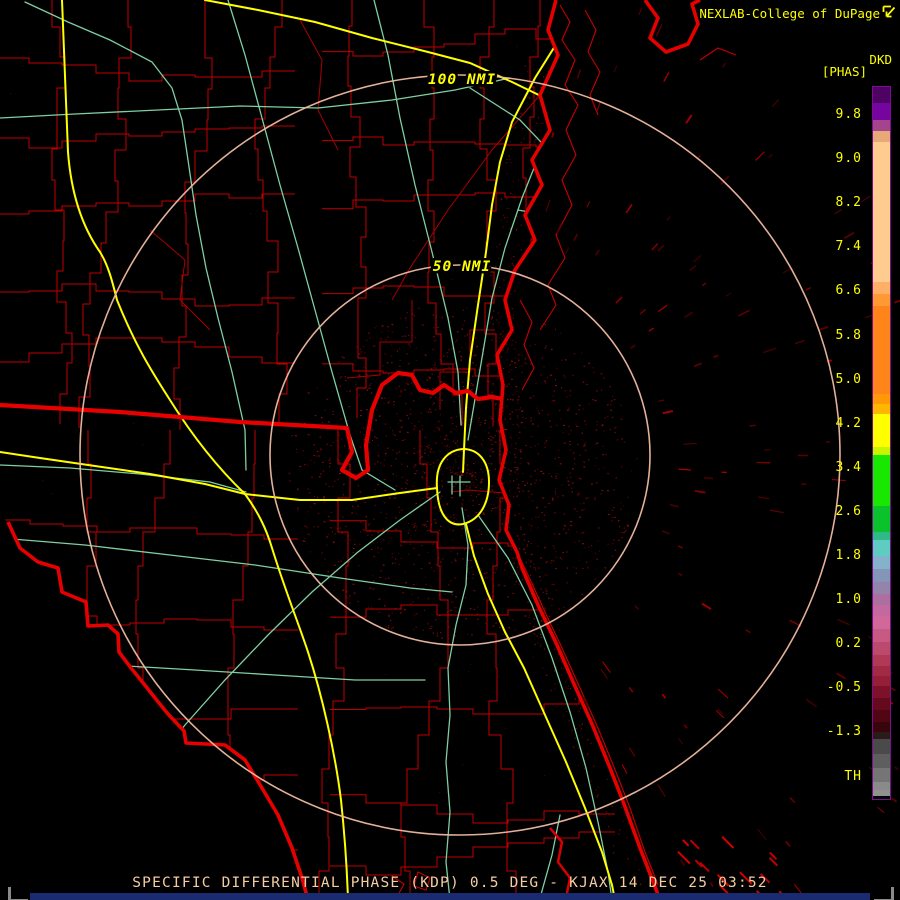 The height and width of the screenshot is (900, 900). I want to click on color-scale-tick-label: 3.4, so click(848, 467).